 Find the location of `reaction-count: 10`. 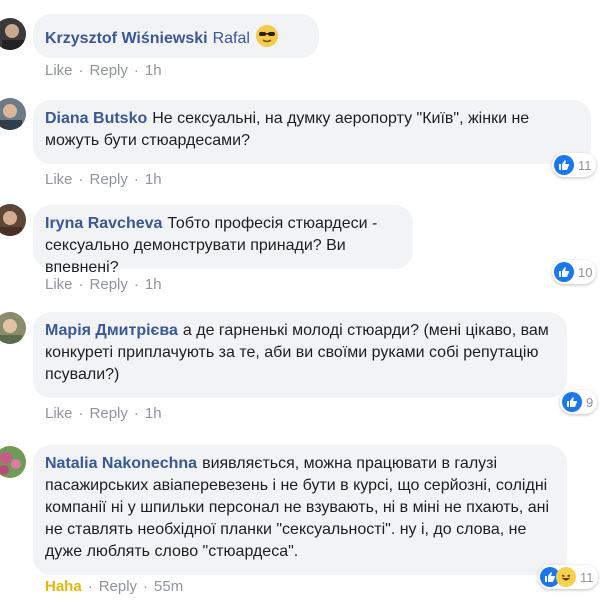

reaction-count: 10 is located at coordinates (574, 272).